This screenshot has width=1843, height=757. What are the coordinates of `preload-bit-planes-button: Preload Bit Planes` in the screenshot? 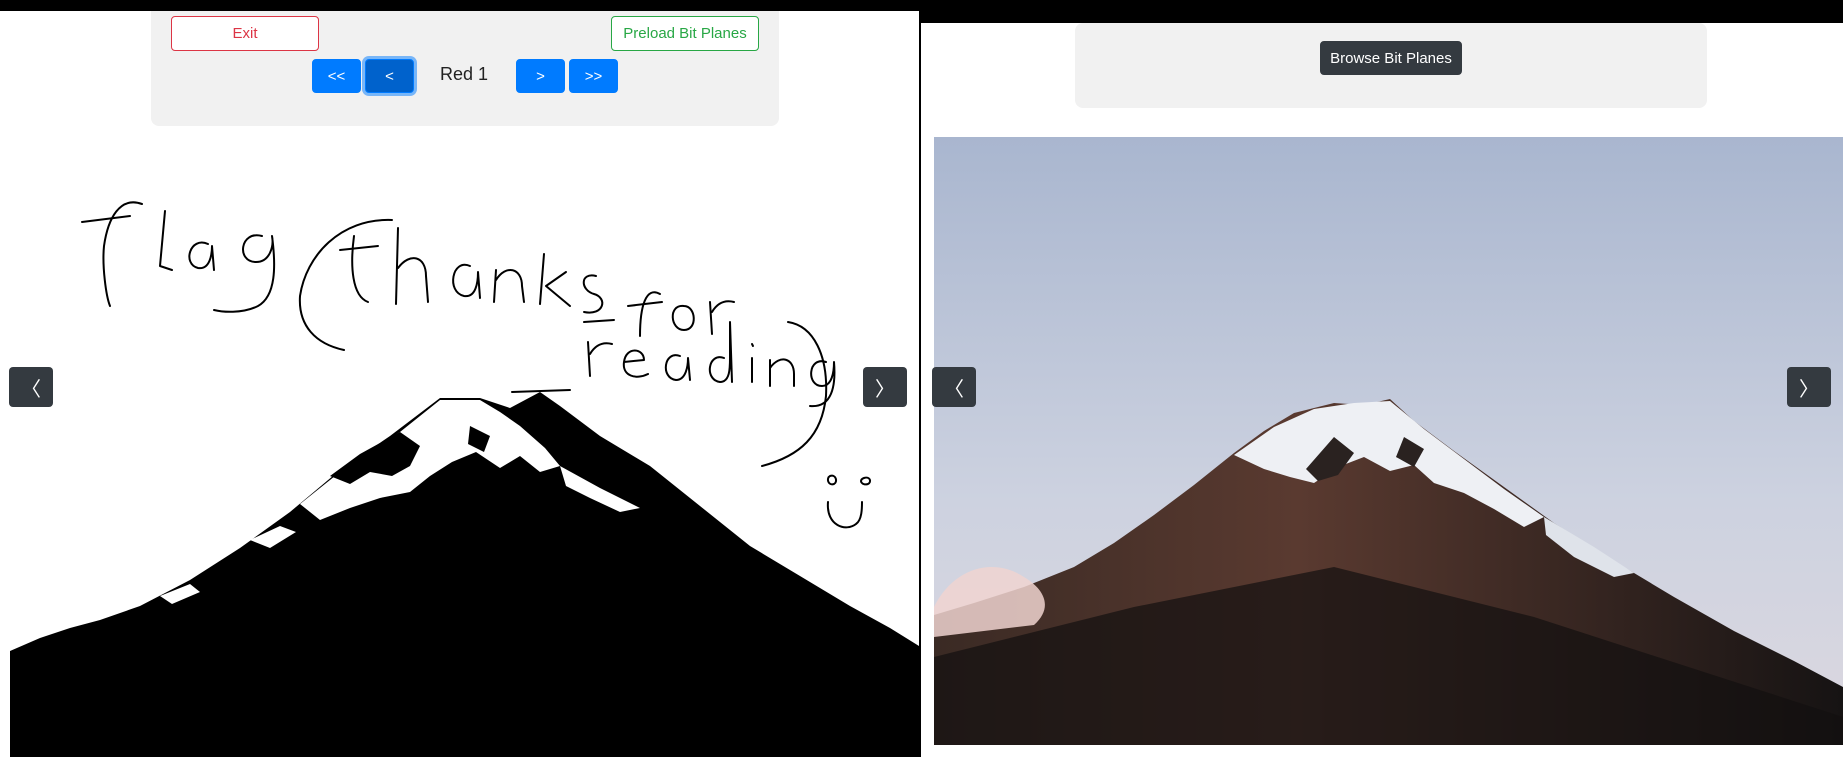 It's located at (685, 33).